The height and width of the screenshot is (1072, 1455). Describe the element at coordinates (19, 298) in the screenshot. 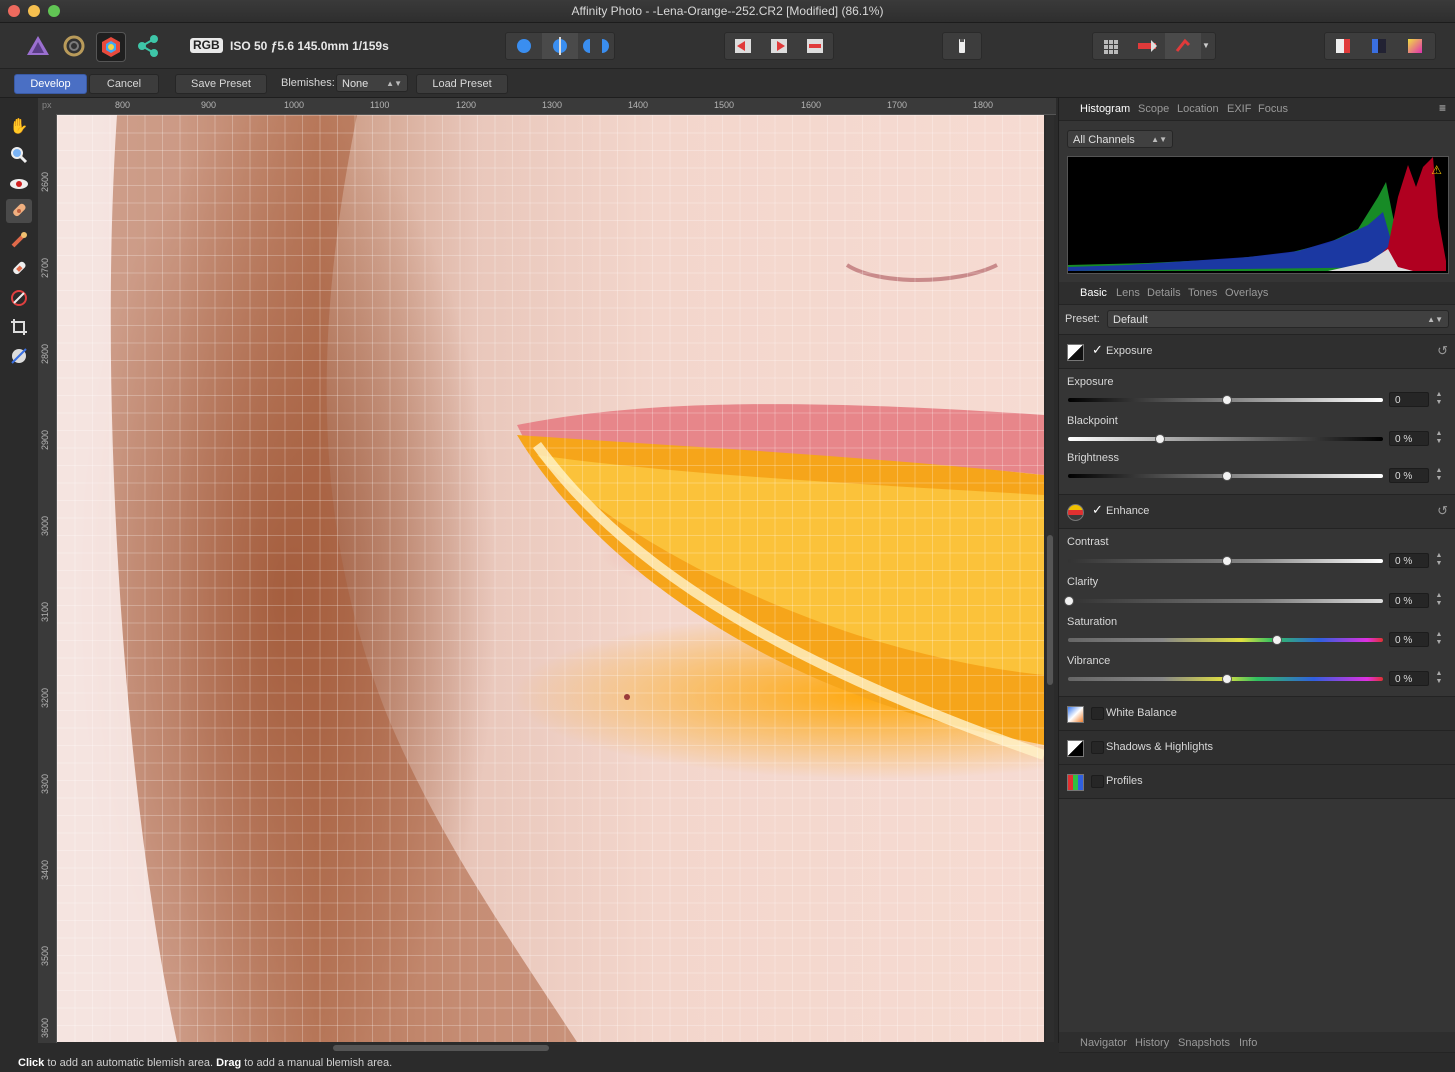

I see `overlay-paint-tool-icon` at that location.